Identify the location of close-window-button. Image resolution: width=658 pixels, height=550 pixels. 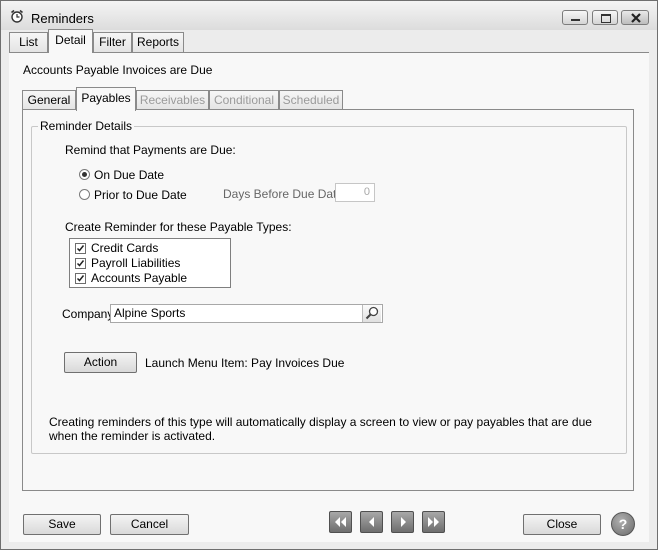
(635, 17).